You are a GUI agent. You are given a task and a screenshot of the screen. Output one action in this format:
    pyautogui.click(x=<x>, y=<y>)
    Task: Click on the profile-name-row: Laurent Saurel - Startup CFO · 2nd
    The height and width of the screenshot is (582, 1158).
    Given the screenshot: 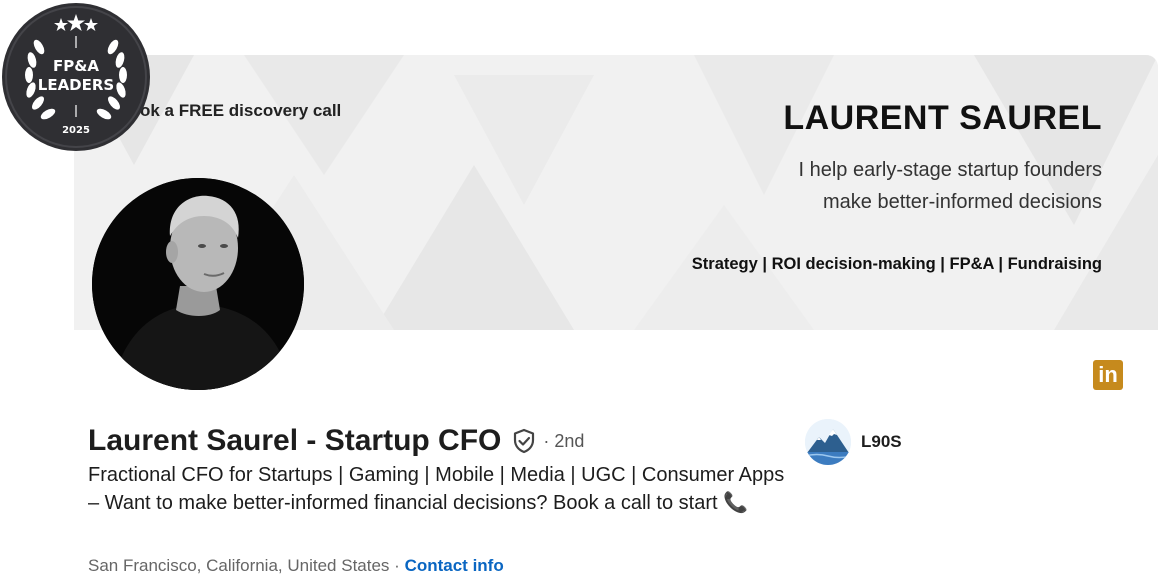 What is the action you would take?
    pyautogui.click(x=336, y=441)
    